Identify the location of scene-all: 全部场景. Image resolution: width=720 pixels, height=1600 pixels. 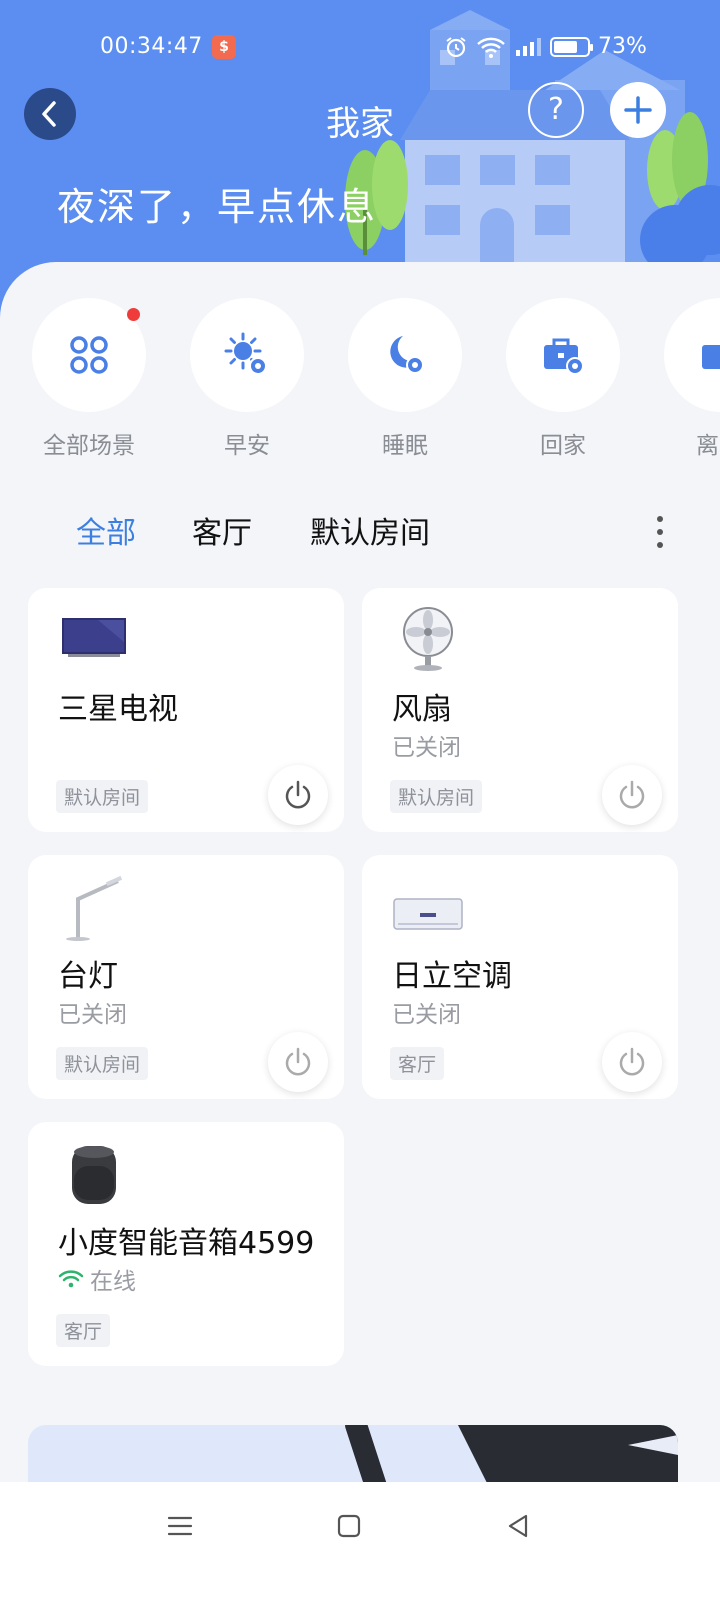
(89, 379).